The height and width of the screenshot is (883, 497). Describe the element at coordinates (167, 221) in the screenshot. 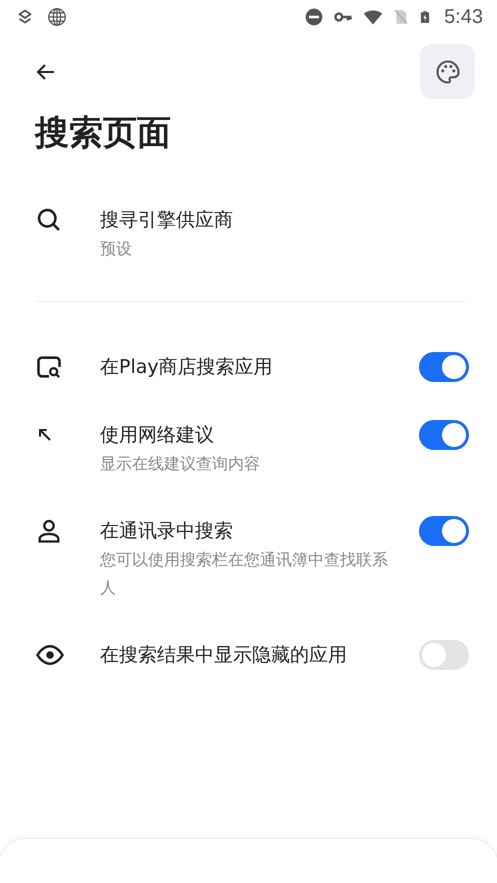

I see `setting-title: 搜寻引擎供应商` at that location.